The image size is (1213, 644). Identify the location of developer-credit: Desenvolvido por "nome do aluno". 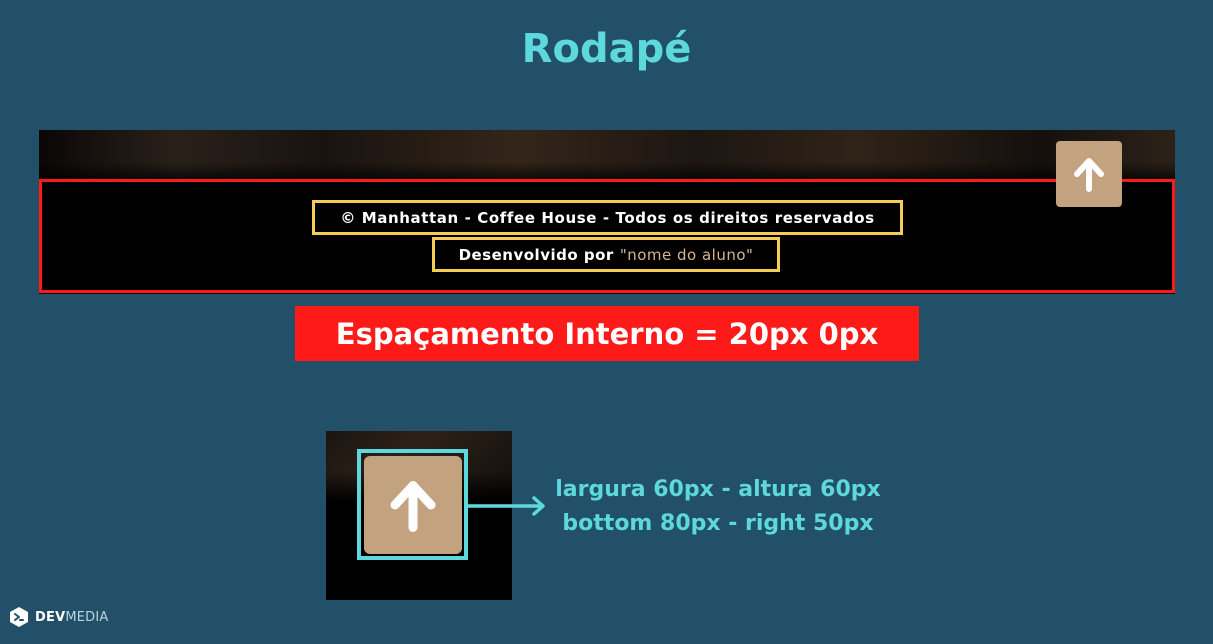
(606, 254).